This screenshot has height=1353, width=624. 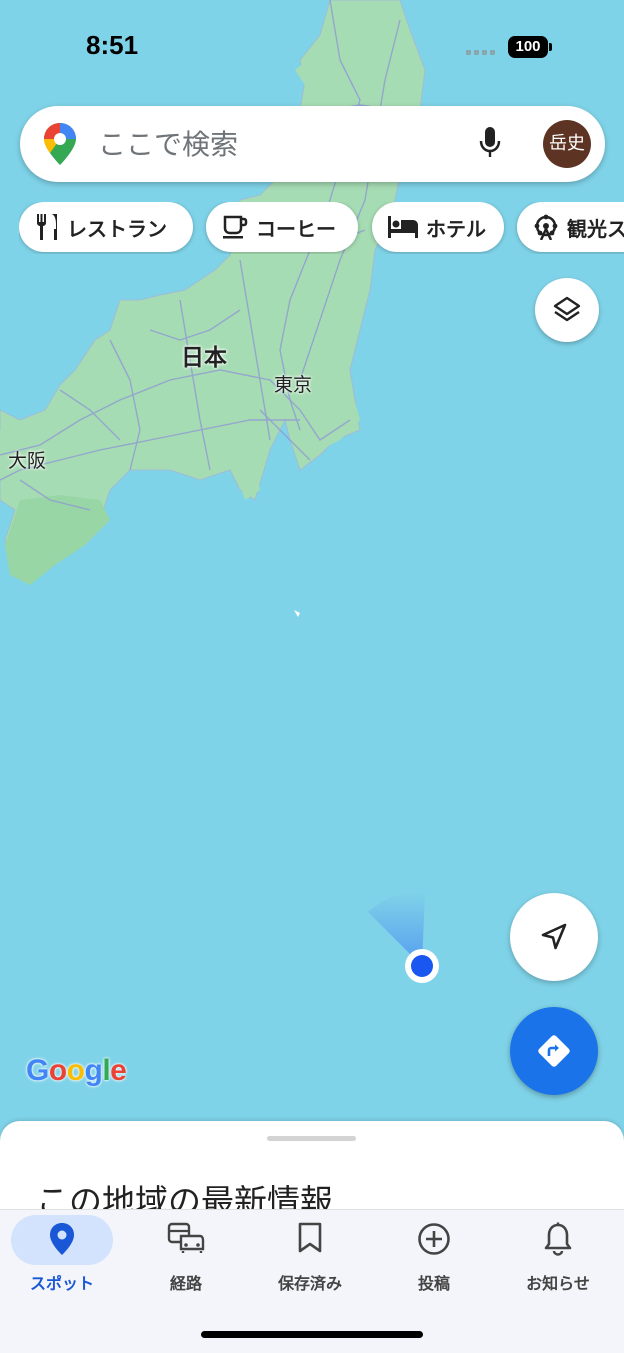 I want to click on signal-icon, so click(x=481, y=53).